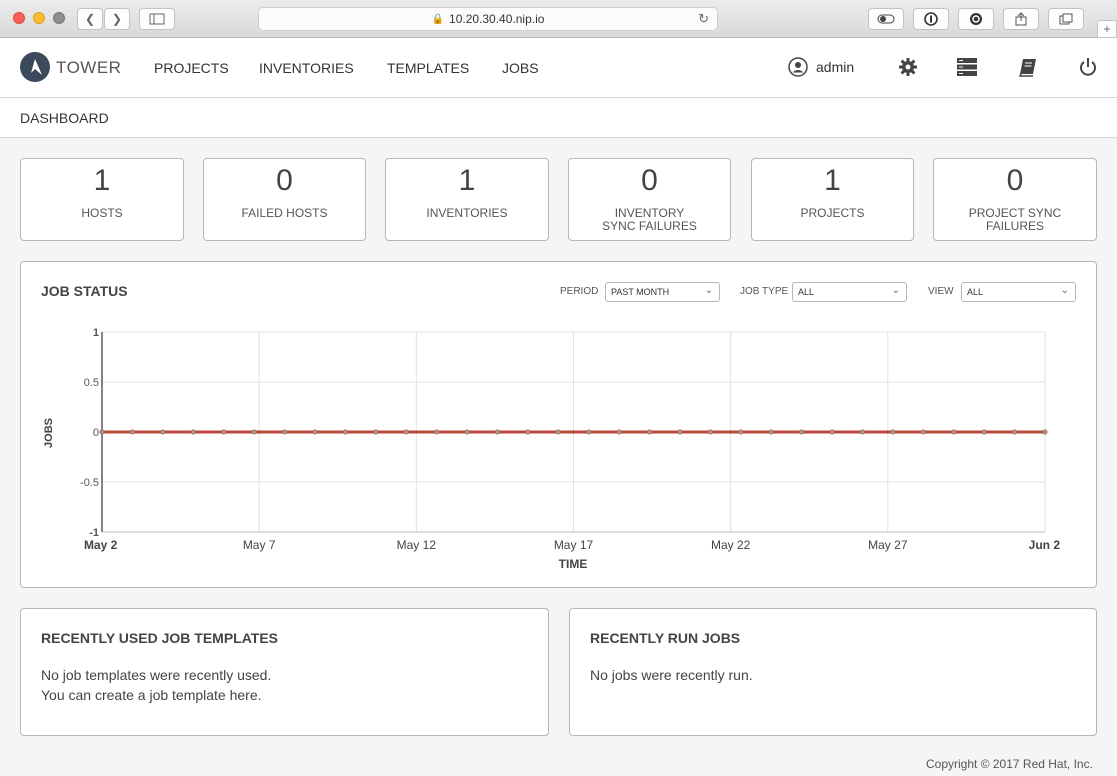 This screenshot has height=776, width=1117. Describe the element at coordinates (467, 213) in the screenshot. I see `inventories-label: INVENTORIES` at that location.